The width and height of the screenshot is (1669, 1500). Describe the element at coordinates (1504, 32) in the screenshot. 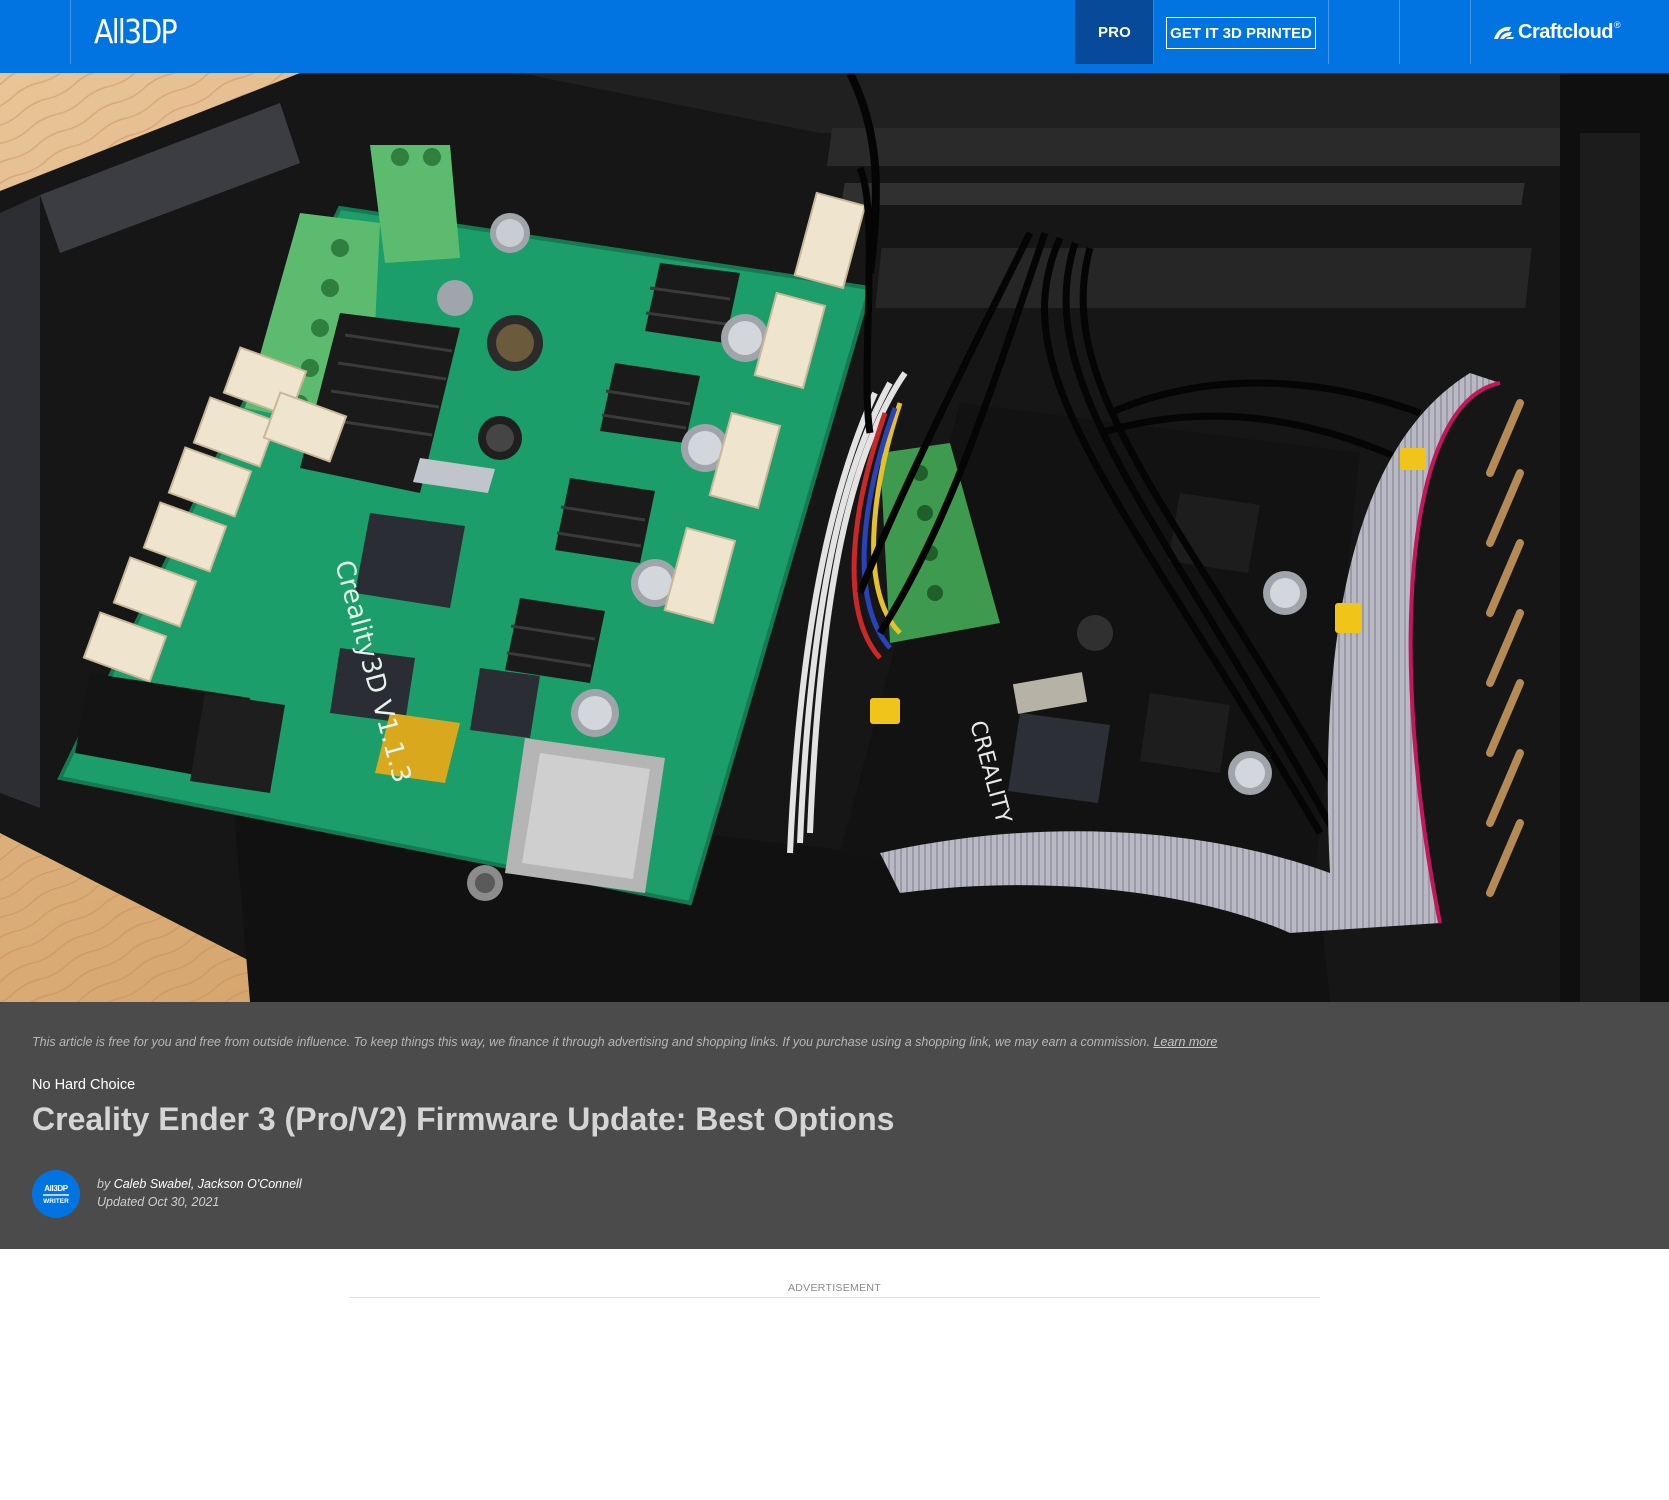

I see `craftcloud-icon` at that location.